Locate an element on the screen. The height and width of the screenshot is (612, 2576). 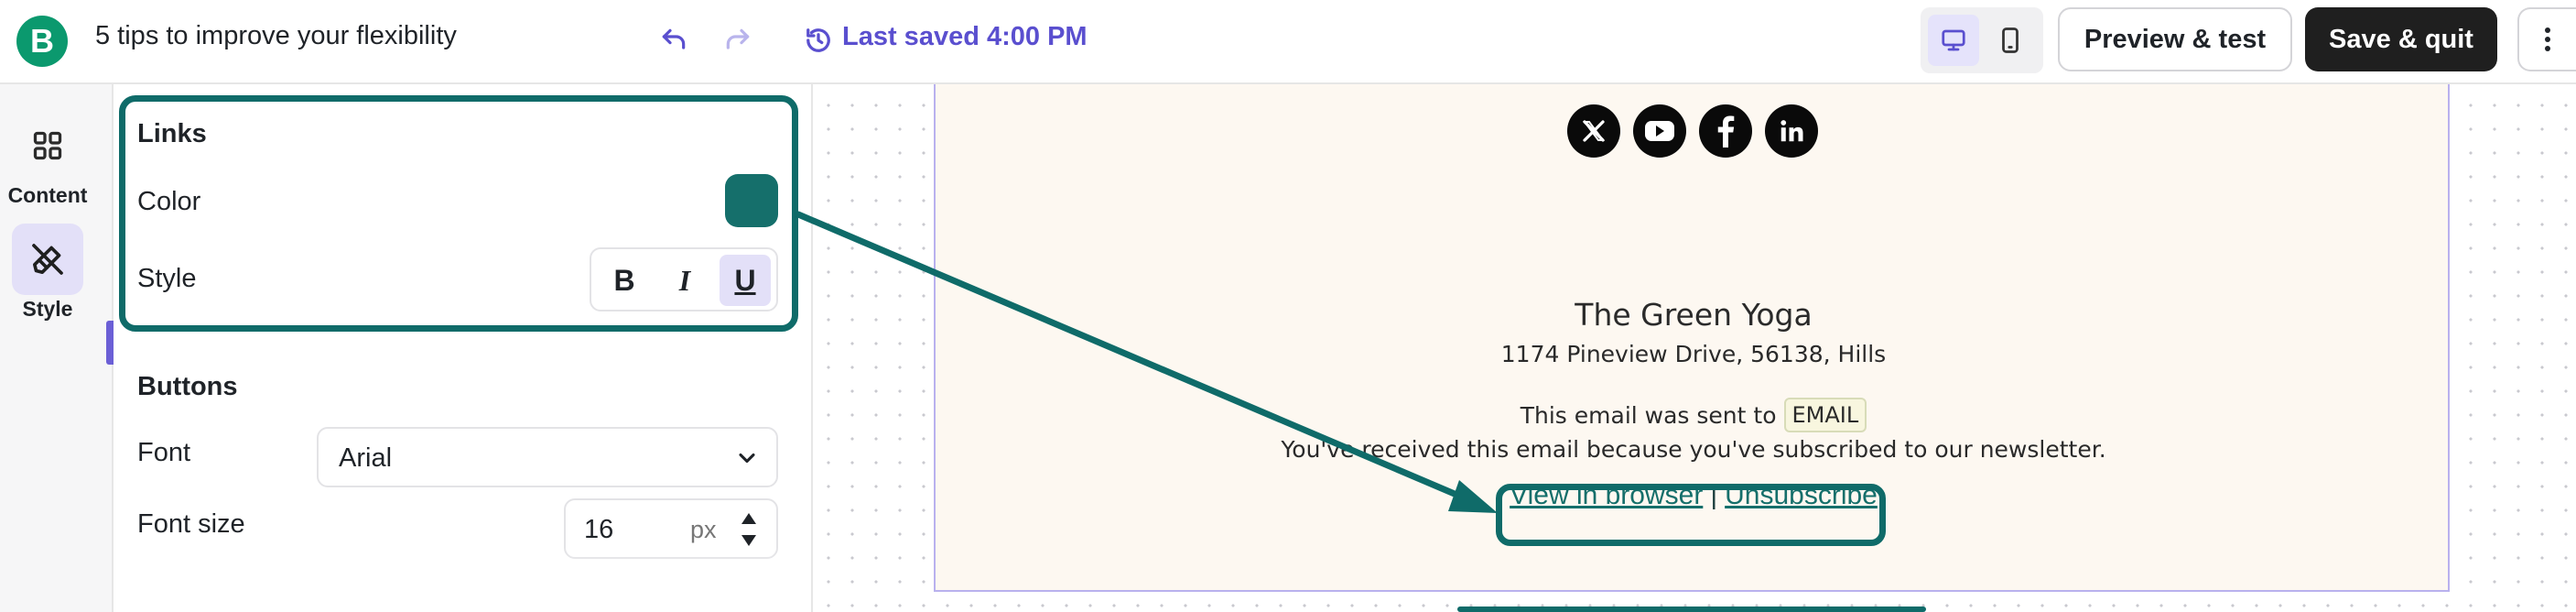
mobile-icon is located at coordinates (2011, 40).